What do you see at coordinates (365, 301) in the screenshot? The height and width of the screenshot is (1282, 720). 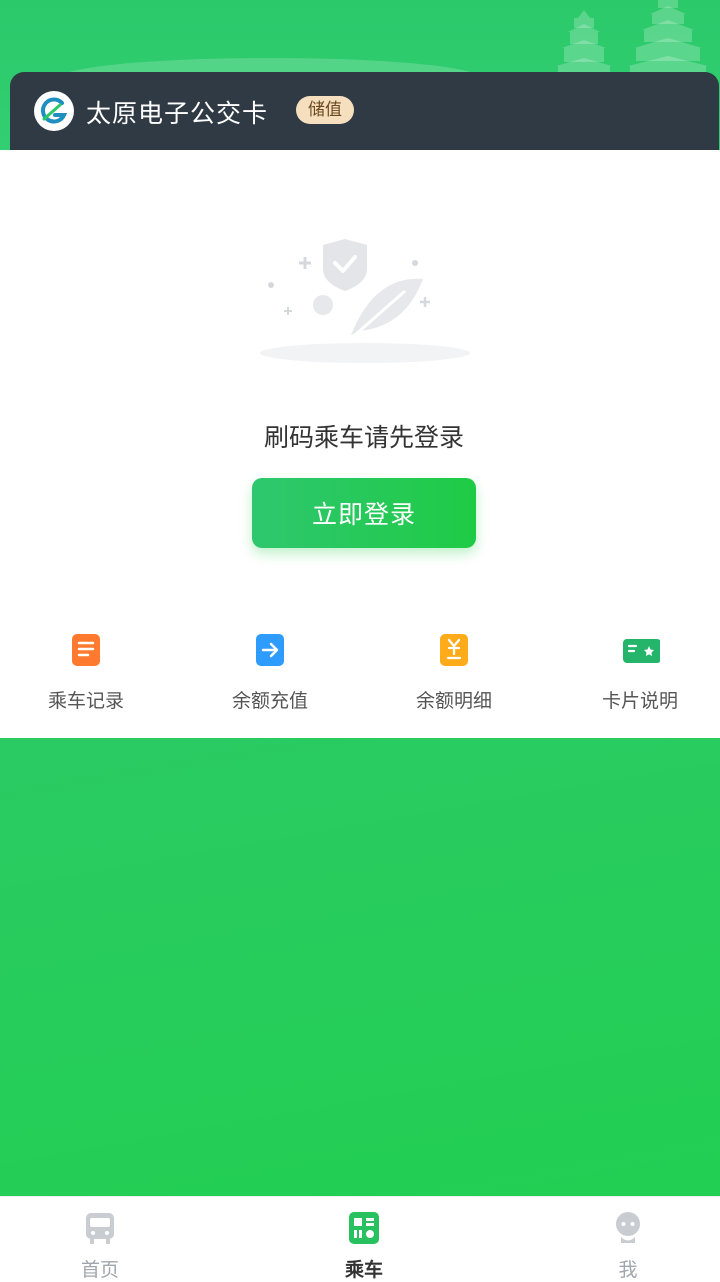 I see `login-required-illustration` at bounding box center [365, 301].